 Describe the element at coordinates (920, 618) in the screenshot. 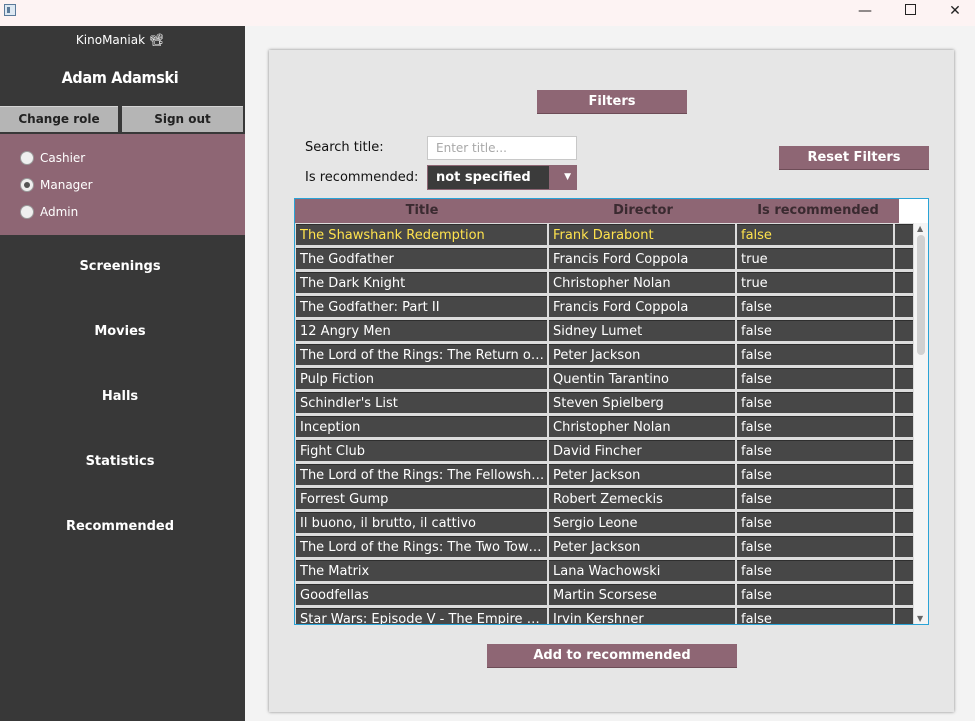

I see `scroll-down-icon: ▼` at that location.